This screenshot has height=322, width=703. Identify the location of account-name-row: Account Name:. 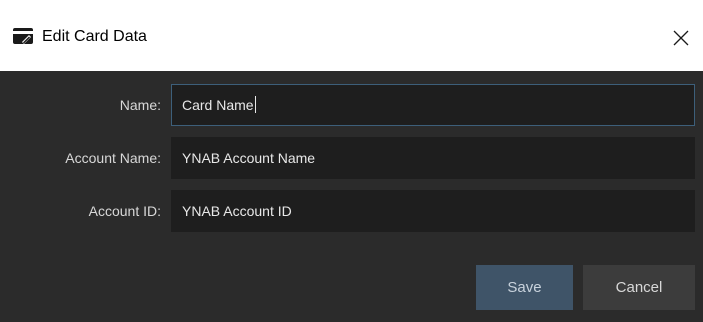
(351, 158).